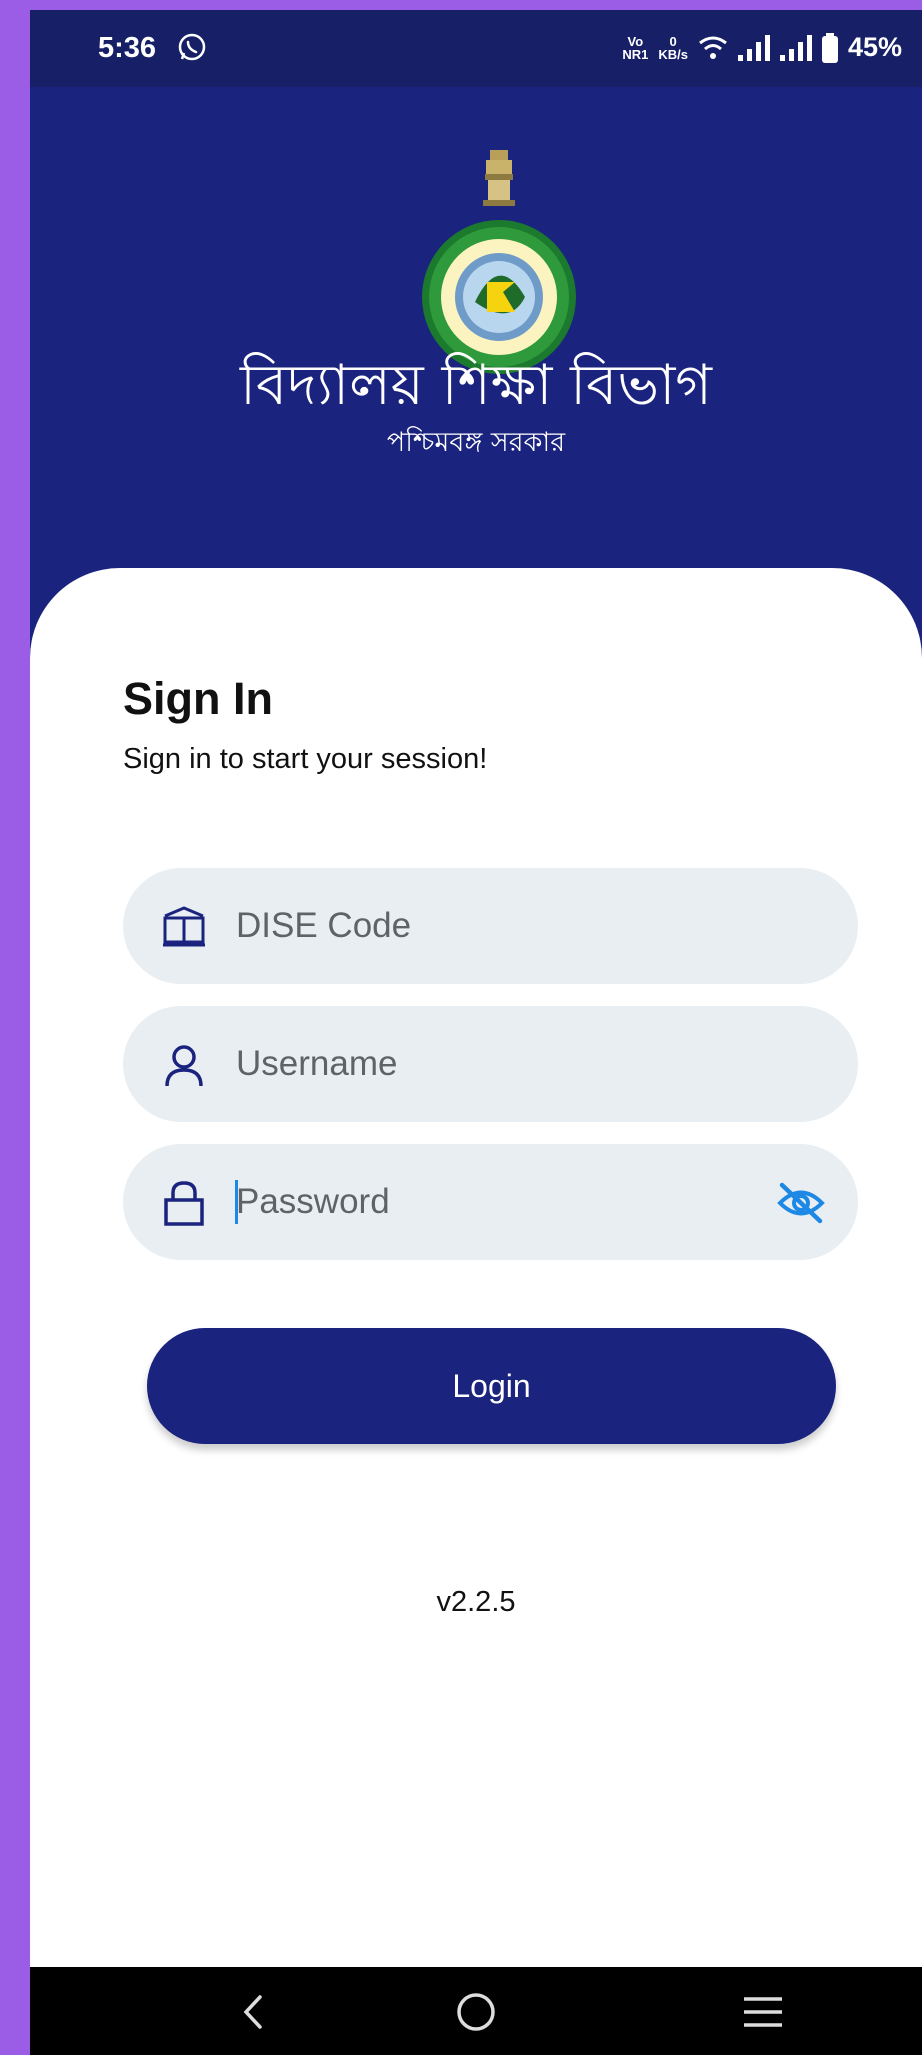  I want to click on volte-indicator: Vo NR1, so click(635, 47).